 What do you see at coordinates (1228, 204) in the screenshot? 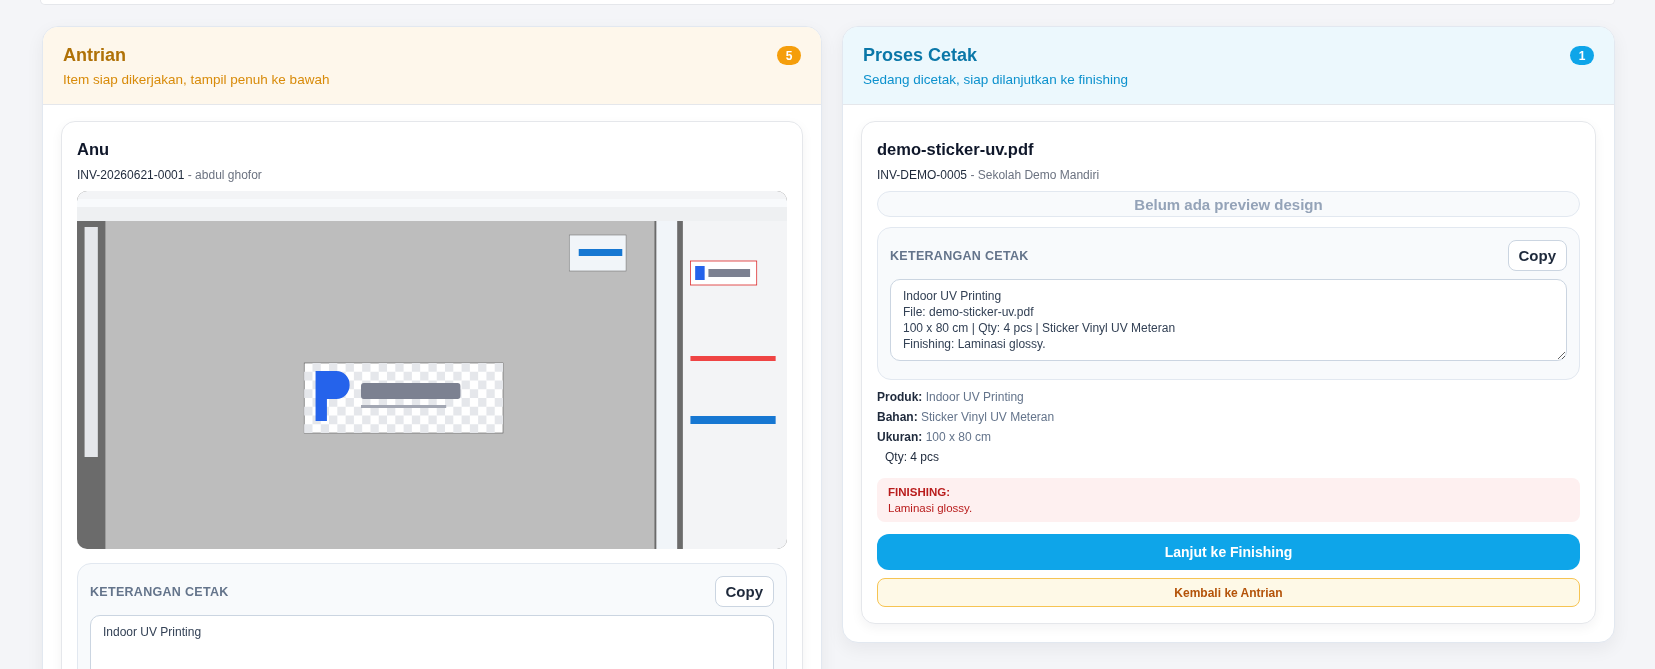
I see `preview-field: Belum ada preview design` at bounding box center [1228, 204].